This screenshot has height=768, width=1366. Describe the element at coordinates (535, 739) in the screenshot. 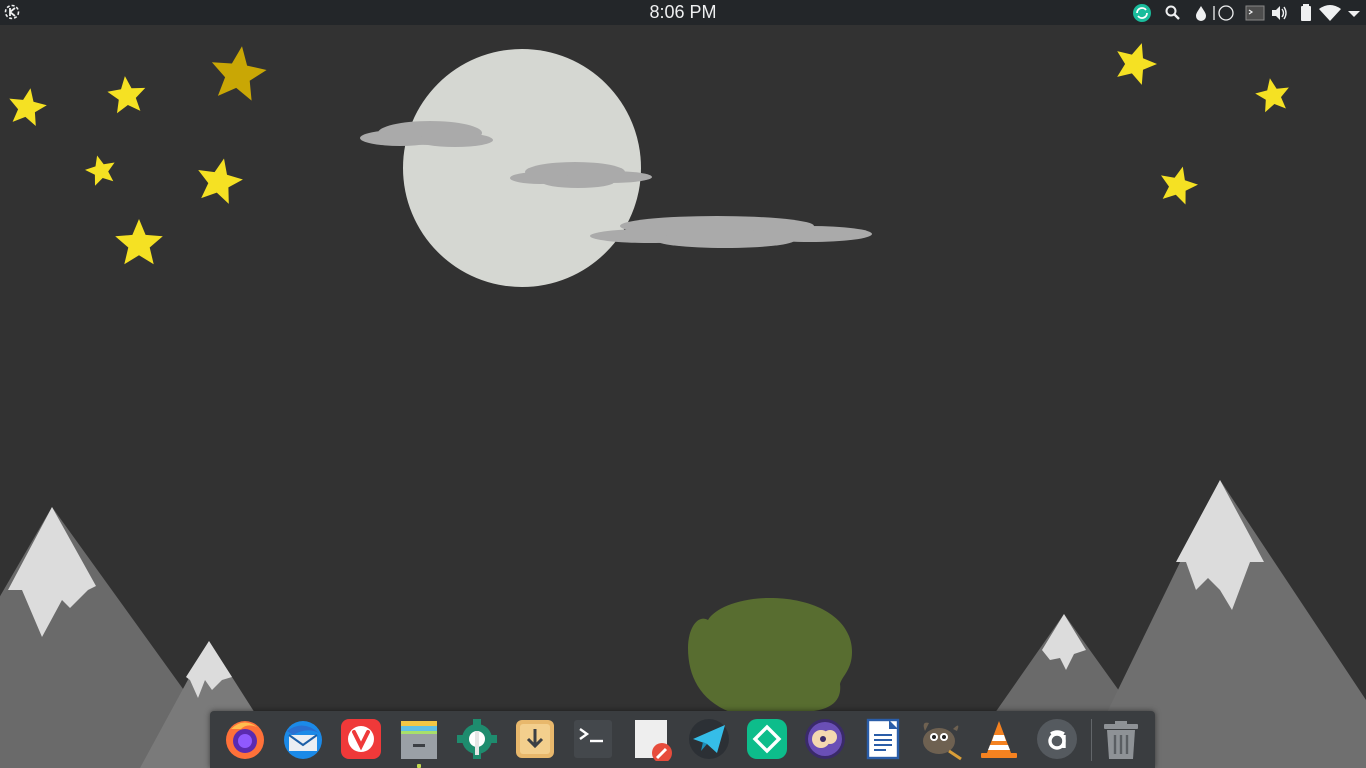

I see `download-manager-icon` at that location.